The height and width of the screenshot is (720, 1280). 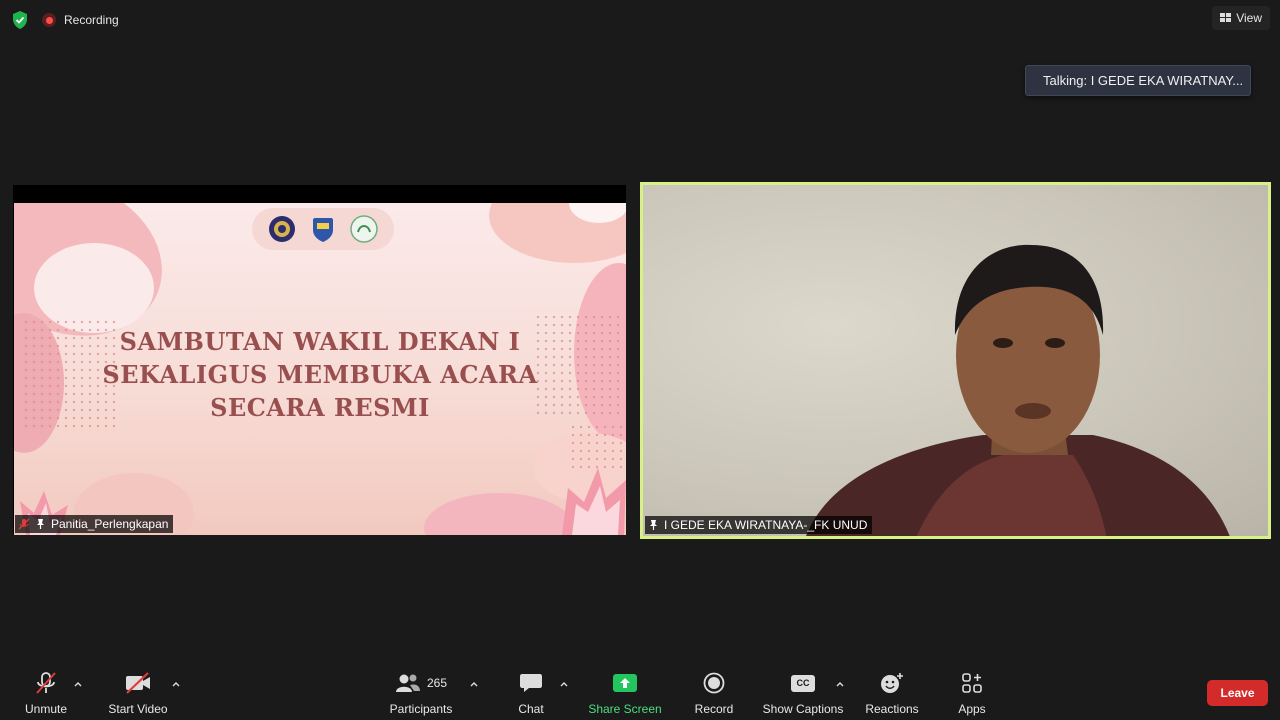 I want to click on reactions-label: Reactions, so click(x=892, y=709).